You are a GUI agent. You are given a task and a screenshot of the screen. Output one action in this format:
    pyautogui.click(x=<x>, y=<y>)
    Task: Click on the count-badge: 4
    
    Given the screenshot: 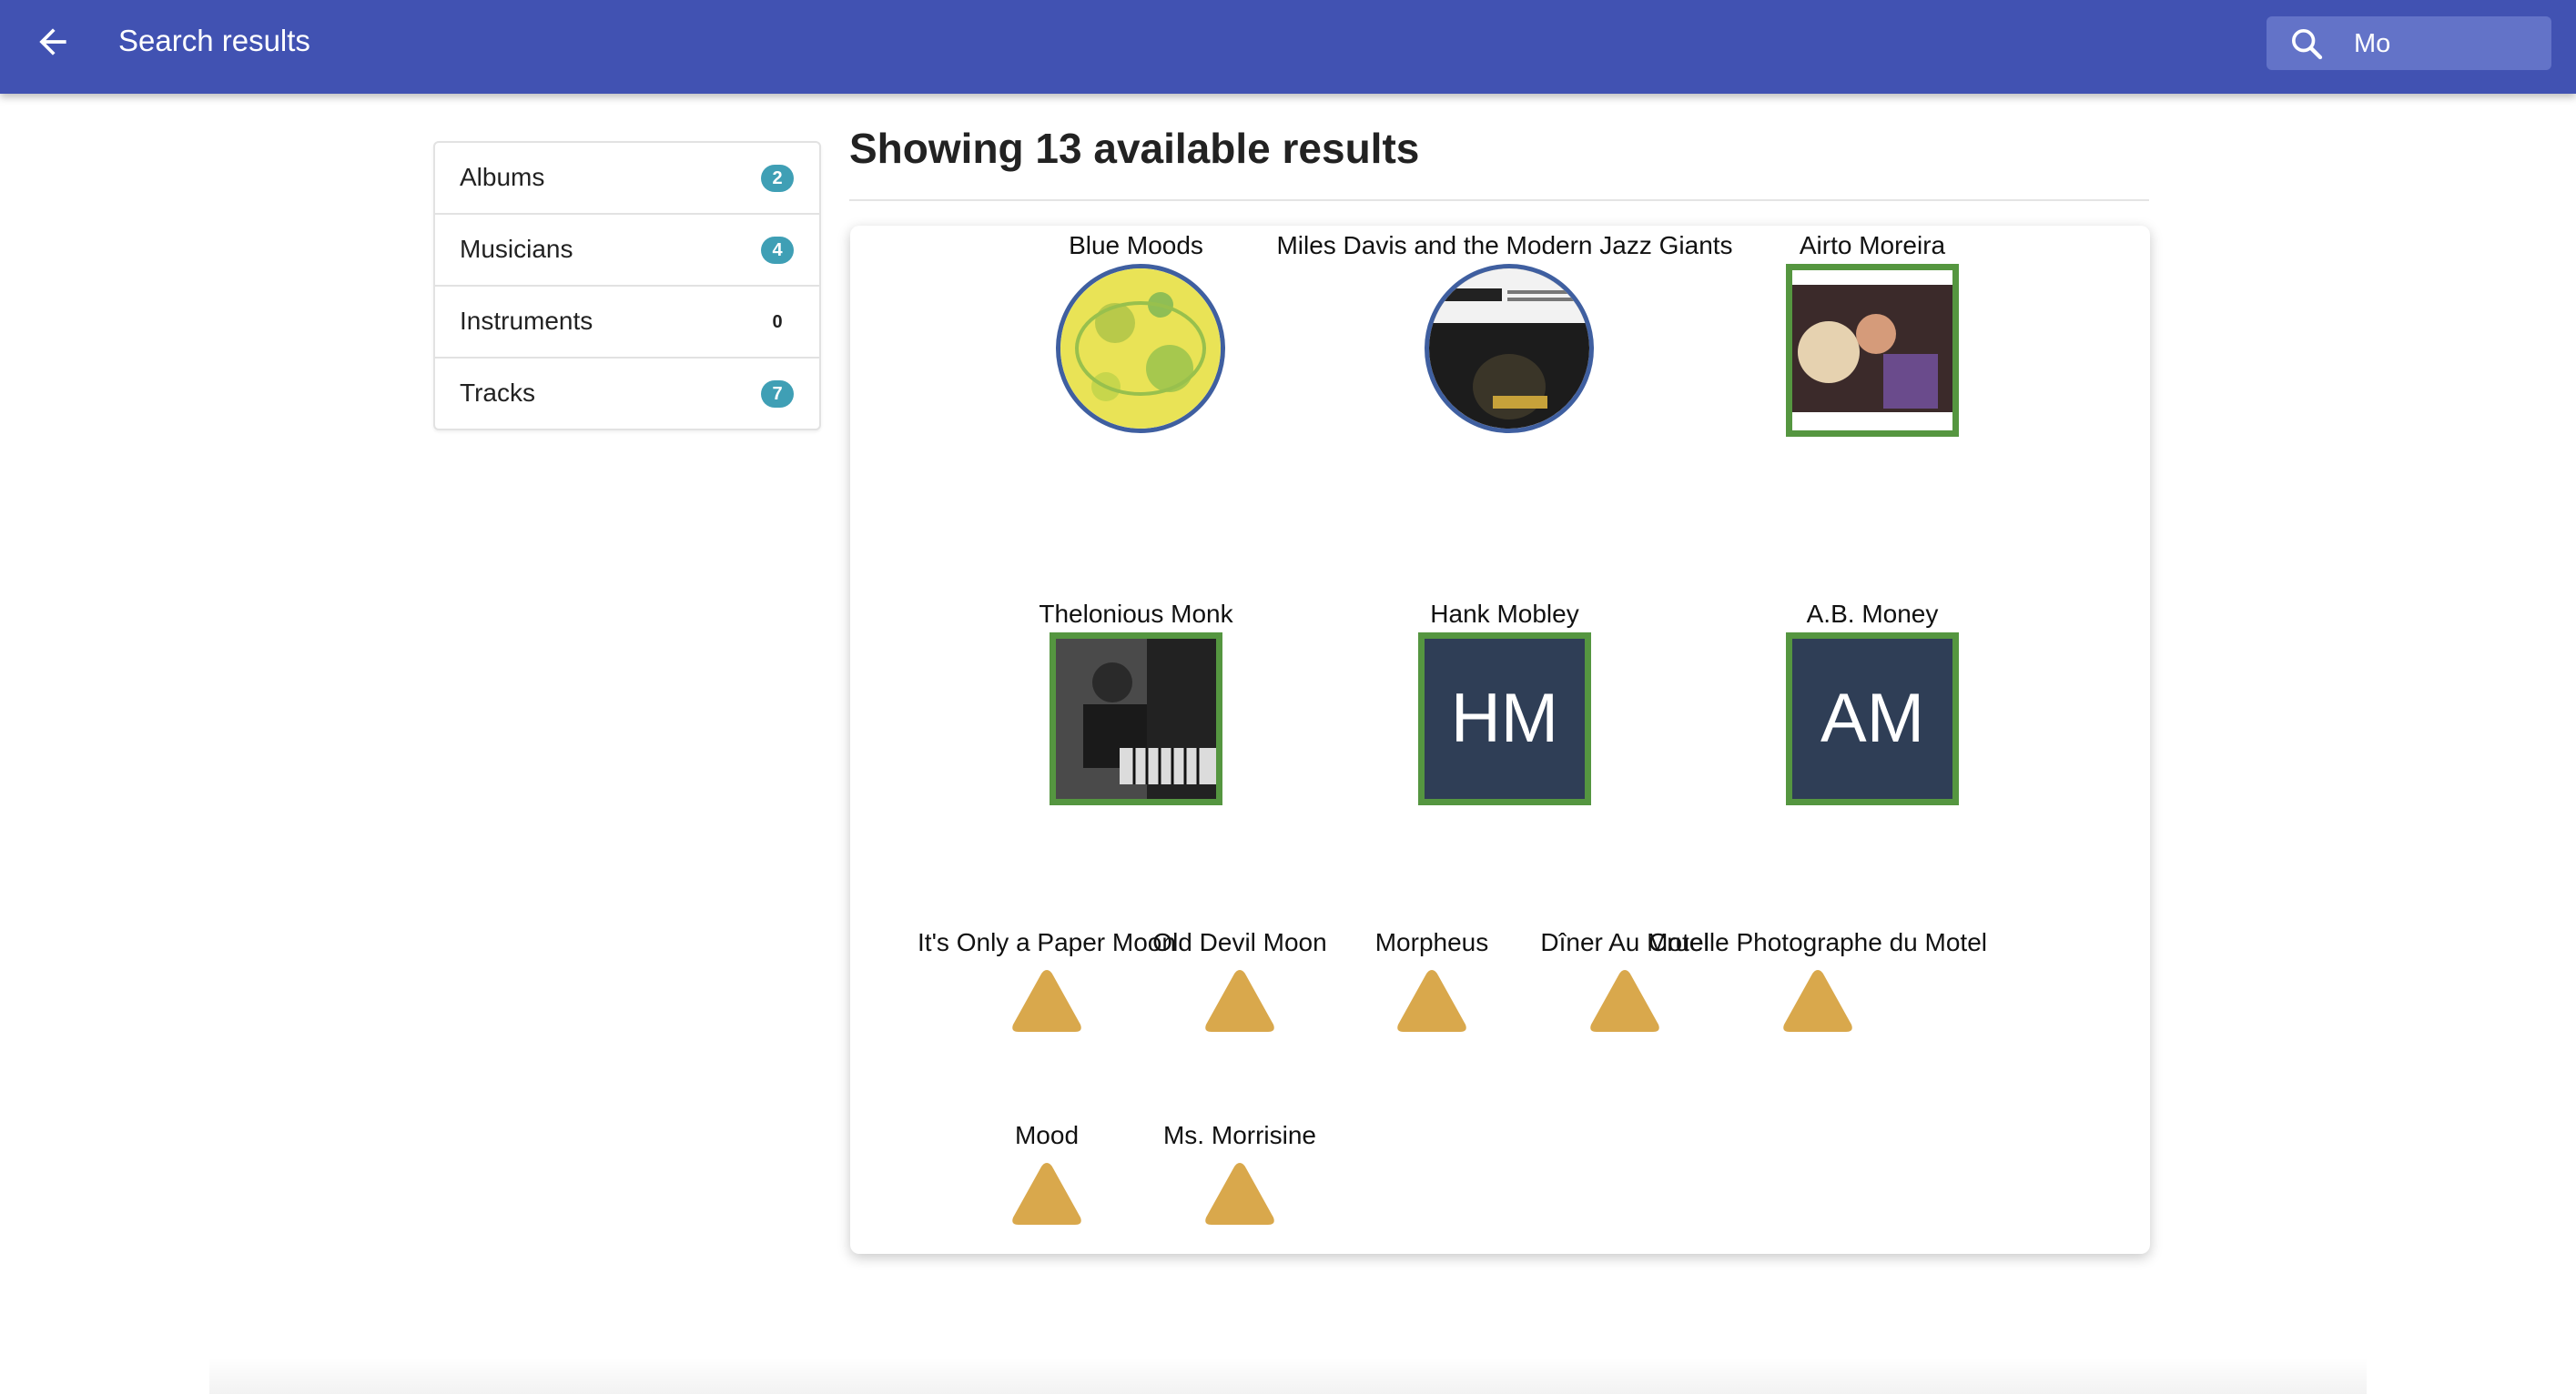 What is the action you would take?
    pyautogui.click(x=777, y=250)
    